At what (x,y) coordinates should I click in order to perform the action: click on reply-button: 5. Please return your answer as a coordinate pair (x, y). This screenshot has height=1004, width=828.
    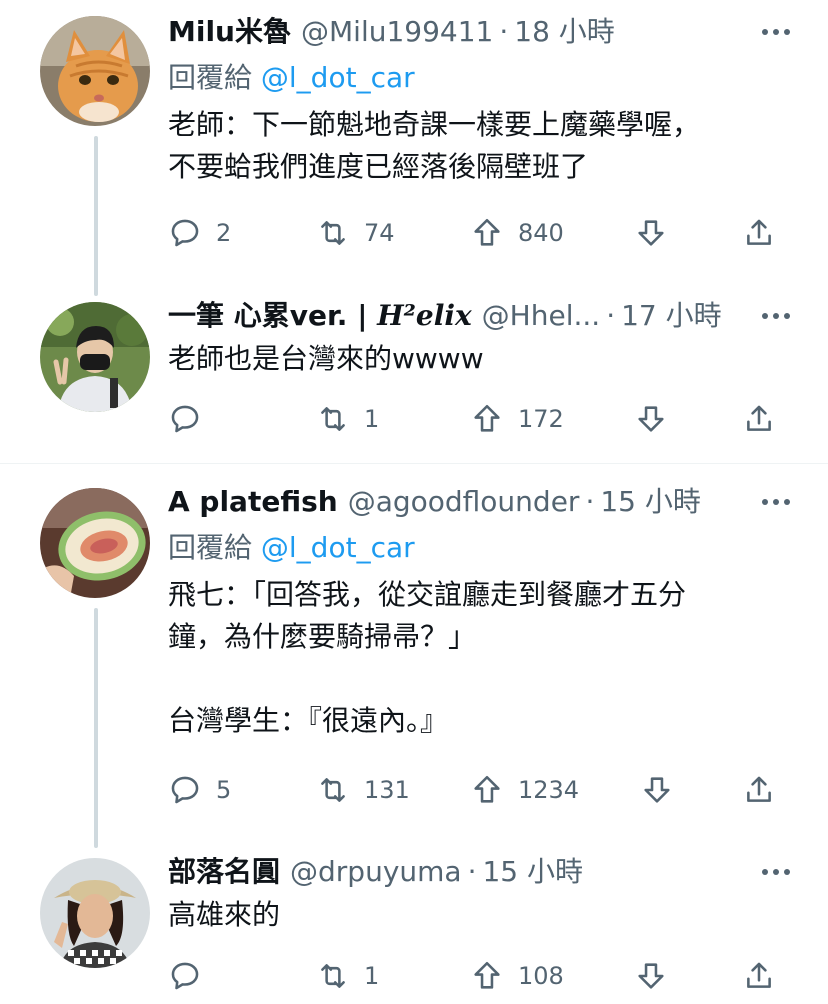
    Looking at the image, I should click on (199, 790).